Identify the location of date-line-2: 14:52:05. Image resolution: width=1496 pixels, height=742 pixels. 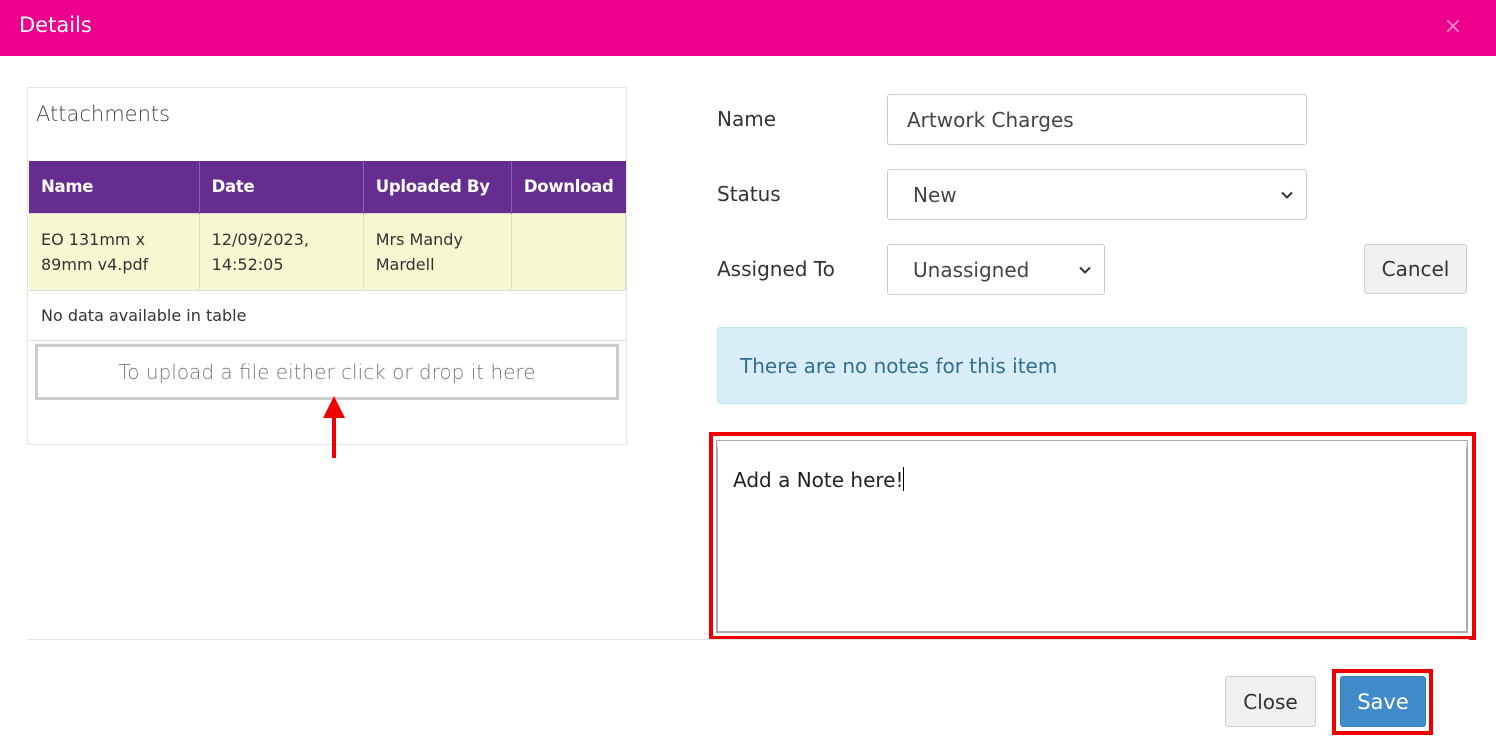
(247, 264).